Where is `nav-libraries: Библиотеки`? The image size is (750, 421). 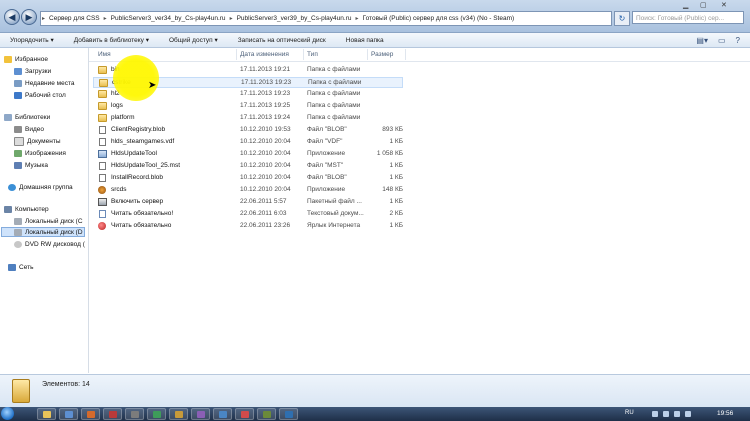
nav-libraries: Библиотеки is located at coordinates (27, 117).